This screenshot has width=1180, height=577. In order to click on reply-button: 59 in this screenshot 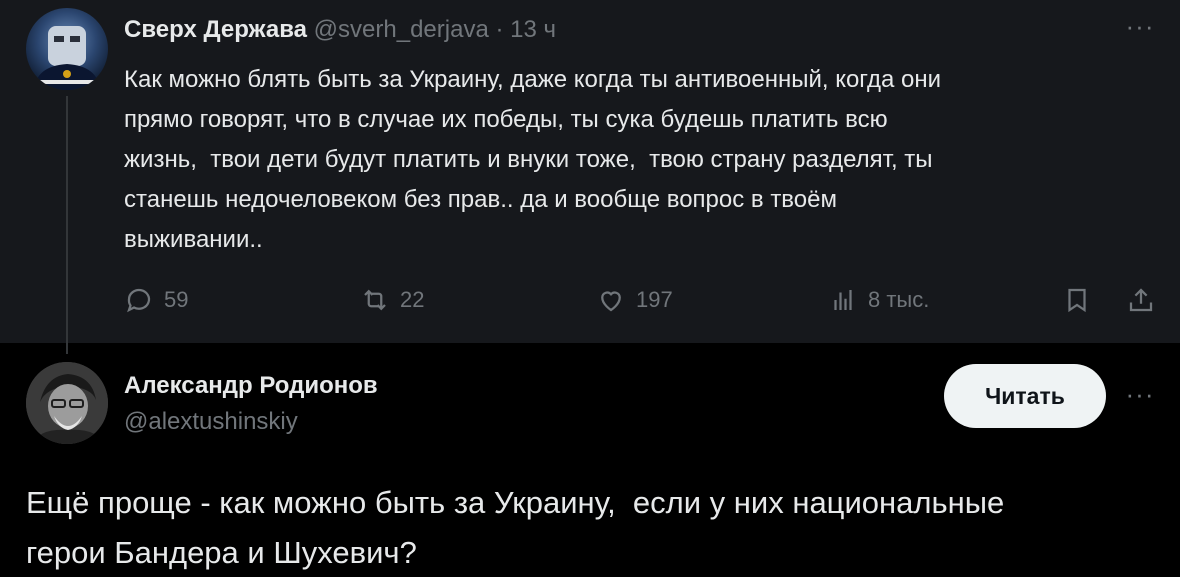, I will do `click(156, 300)`.